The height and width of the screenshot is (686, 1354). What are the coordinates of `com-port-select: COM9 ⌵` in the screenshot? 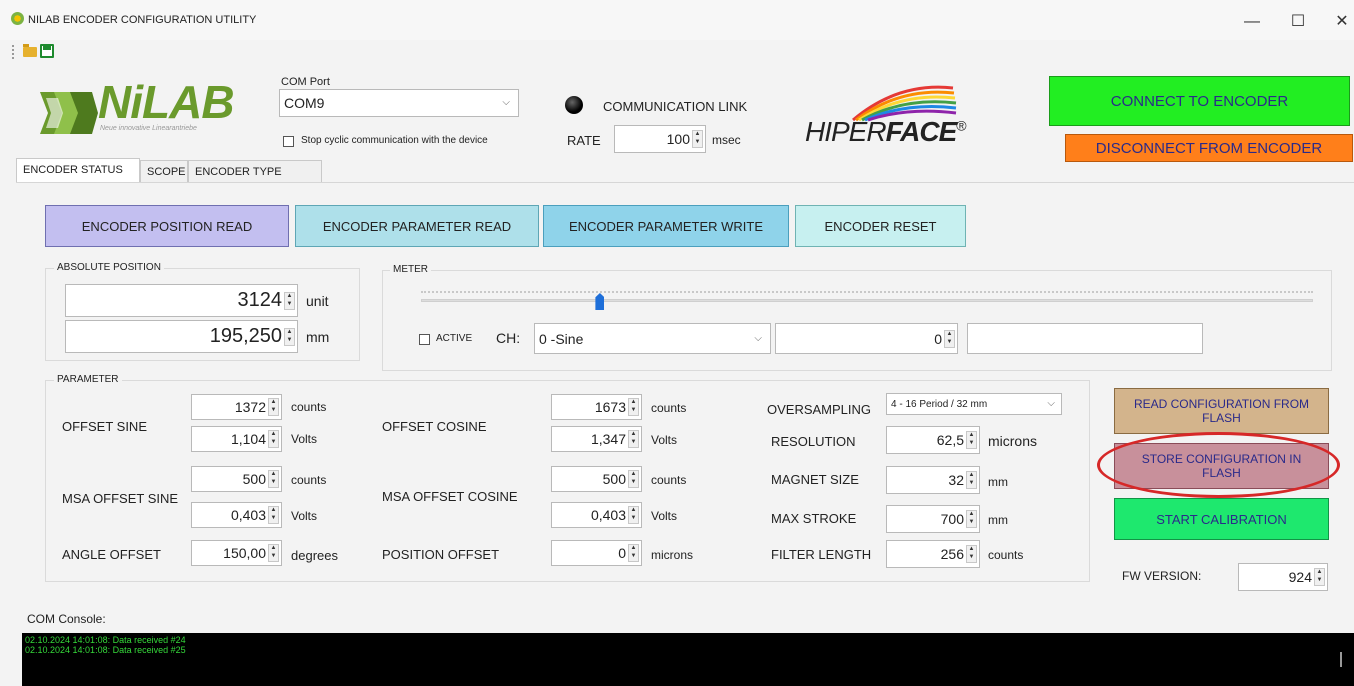 It's located at (399, 103).